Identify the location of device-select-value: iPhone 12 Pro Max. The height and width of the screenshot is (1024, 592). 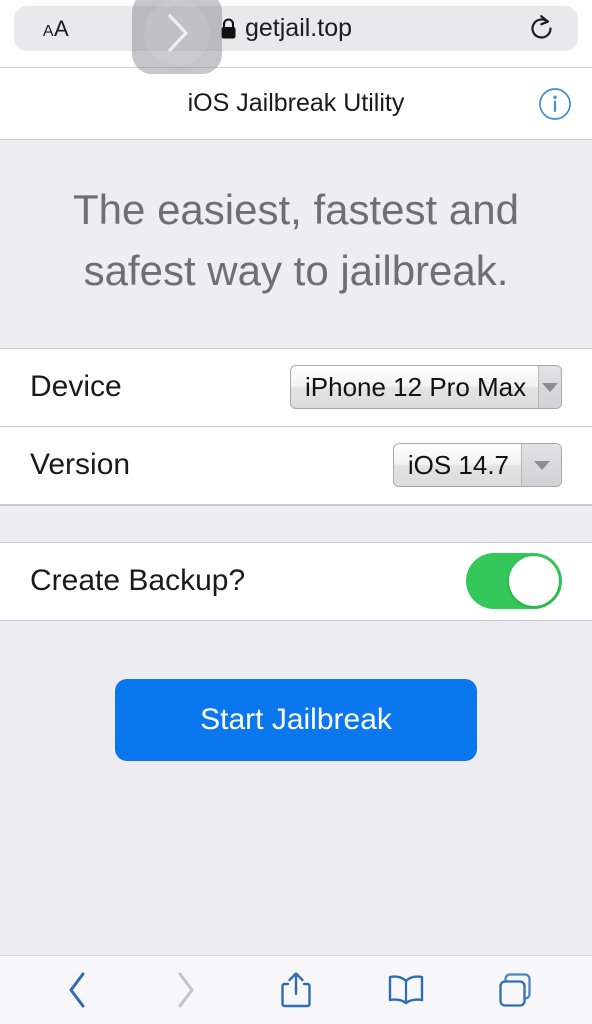
(416, 386).